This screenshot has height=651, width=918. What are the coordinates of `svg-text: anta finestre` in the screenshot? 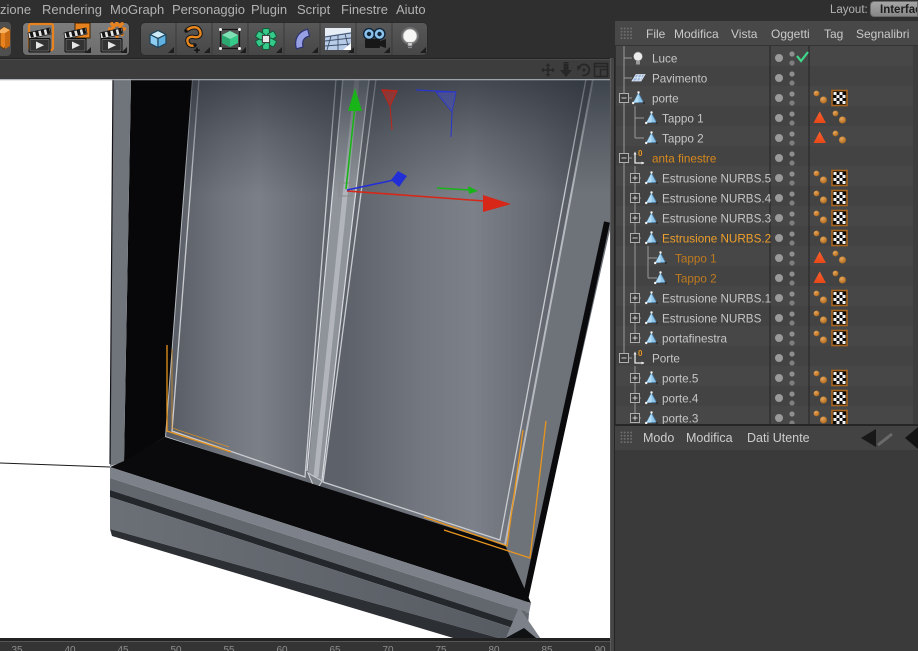 It's located at (684, 159).